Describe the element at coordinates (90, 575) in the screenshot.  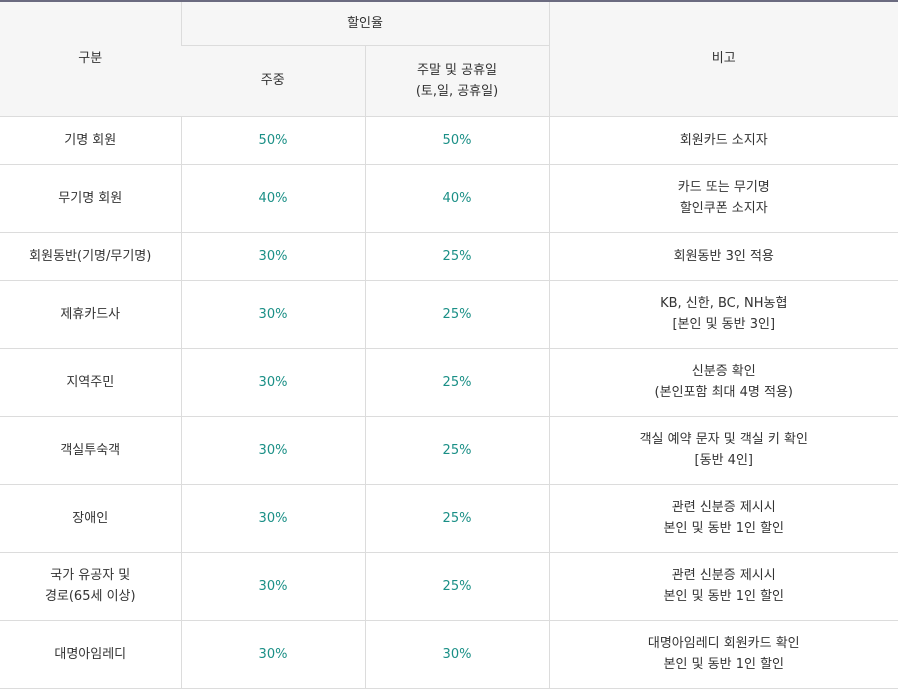
I see `row-category-line1: 국가 유공자 및` at that location.